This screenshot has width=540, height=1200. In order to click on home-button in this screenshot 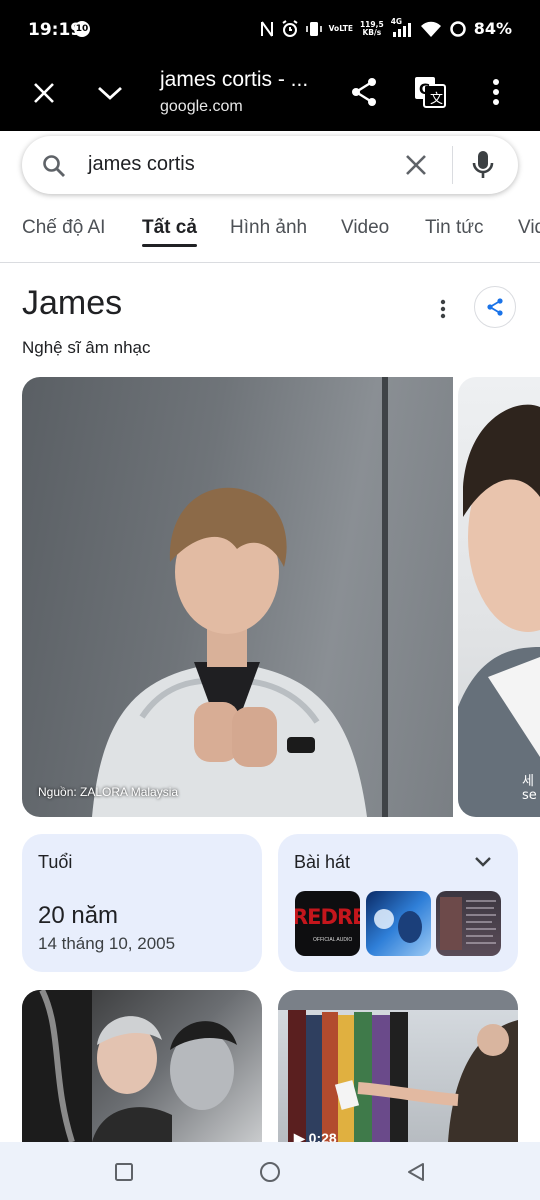, I will do `click(270, 1172)`.